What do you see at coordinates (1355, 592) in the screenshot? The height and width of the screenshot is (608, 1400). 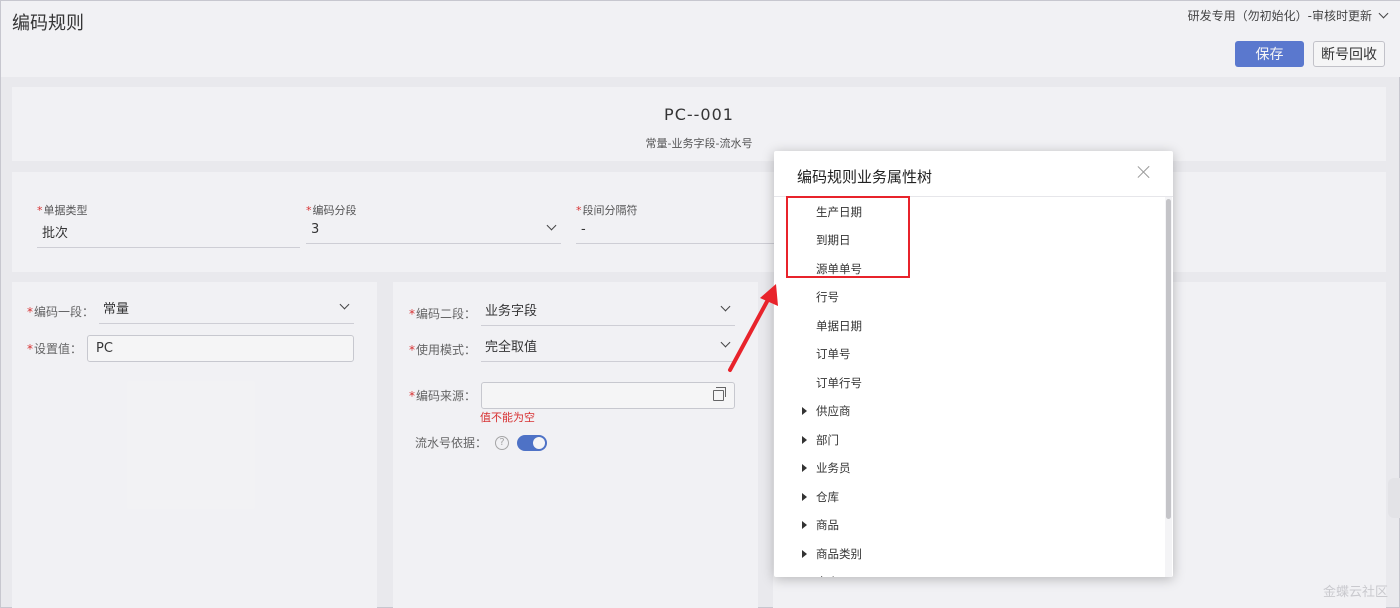 I see `watermark: 金蝶云社区` at bounding box center [1355, 592].